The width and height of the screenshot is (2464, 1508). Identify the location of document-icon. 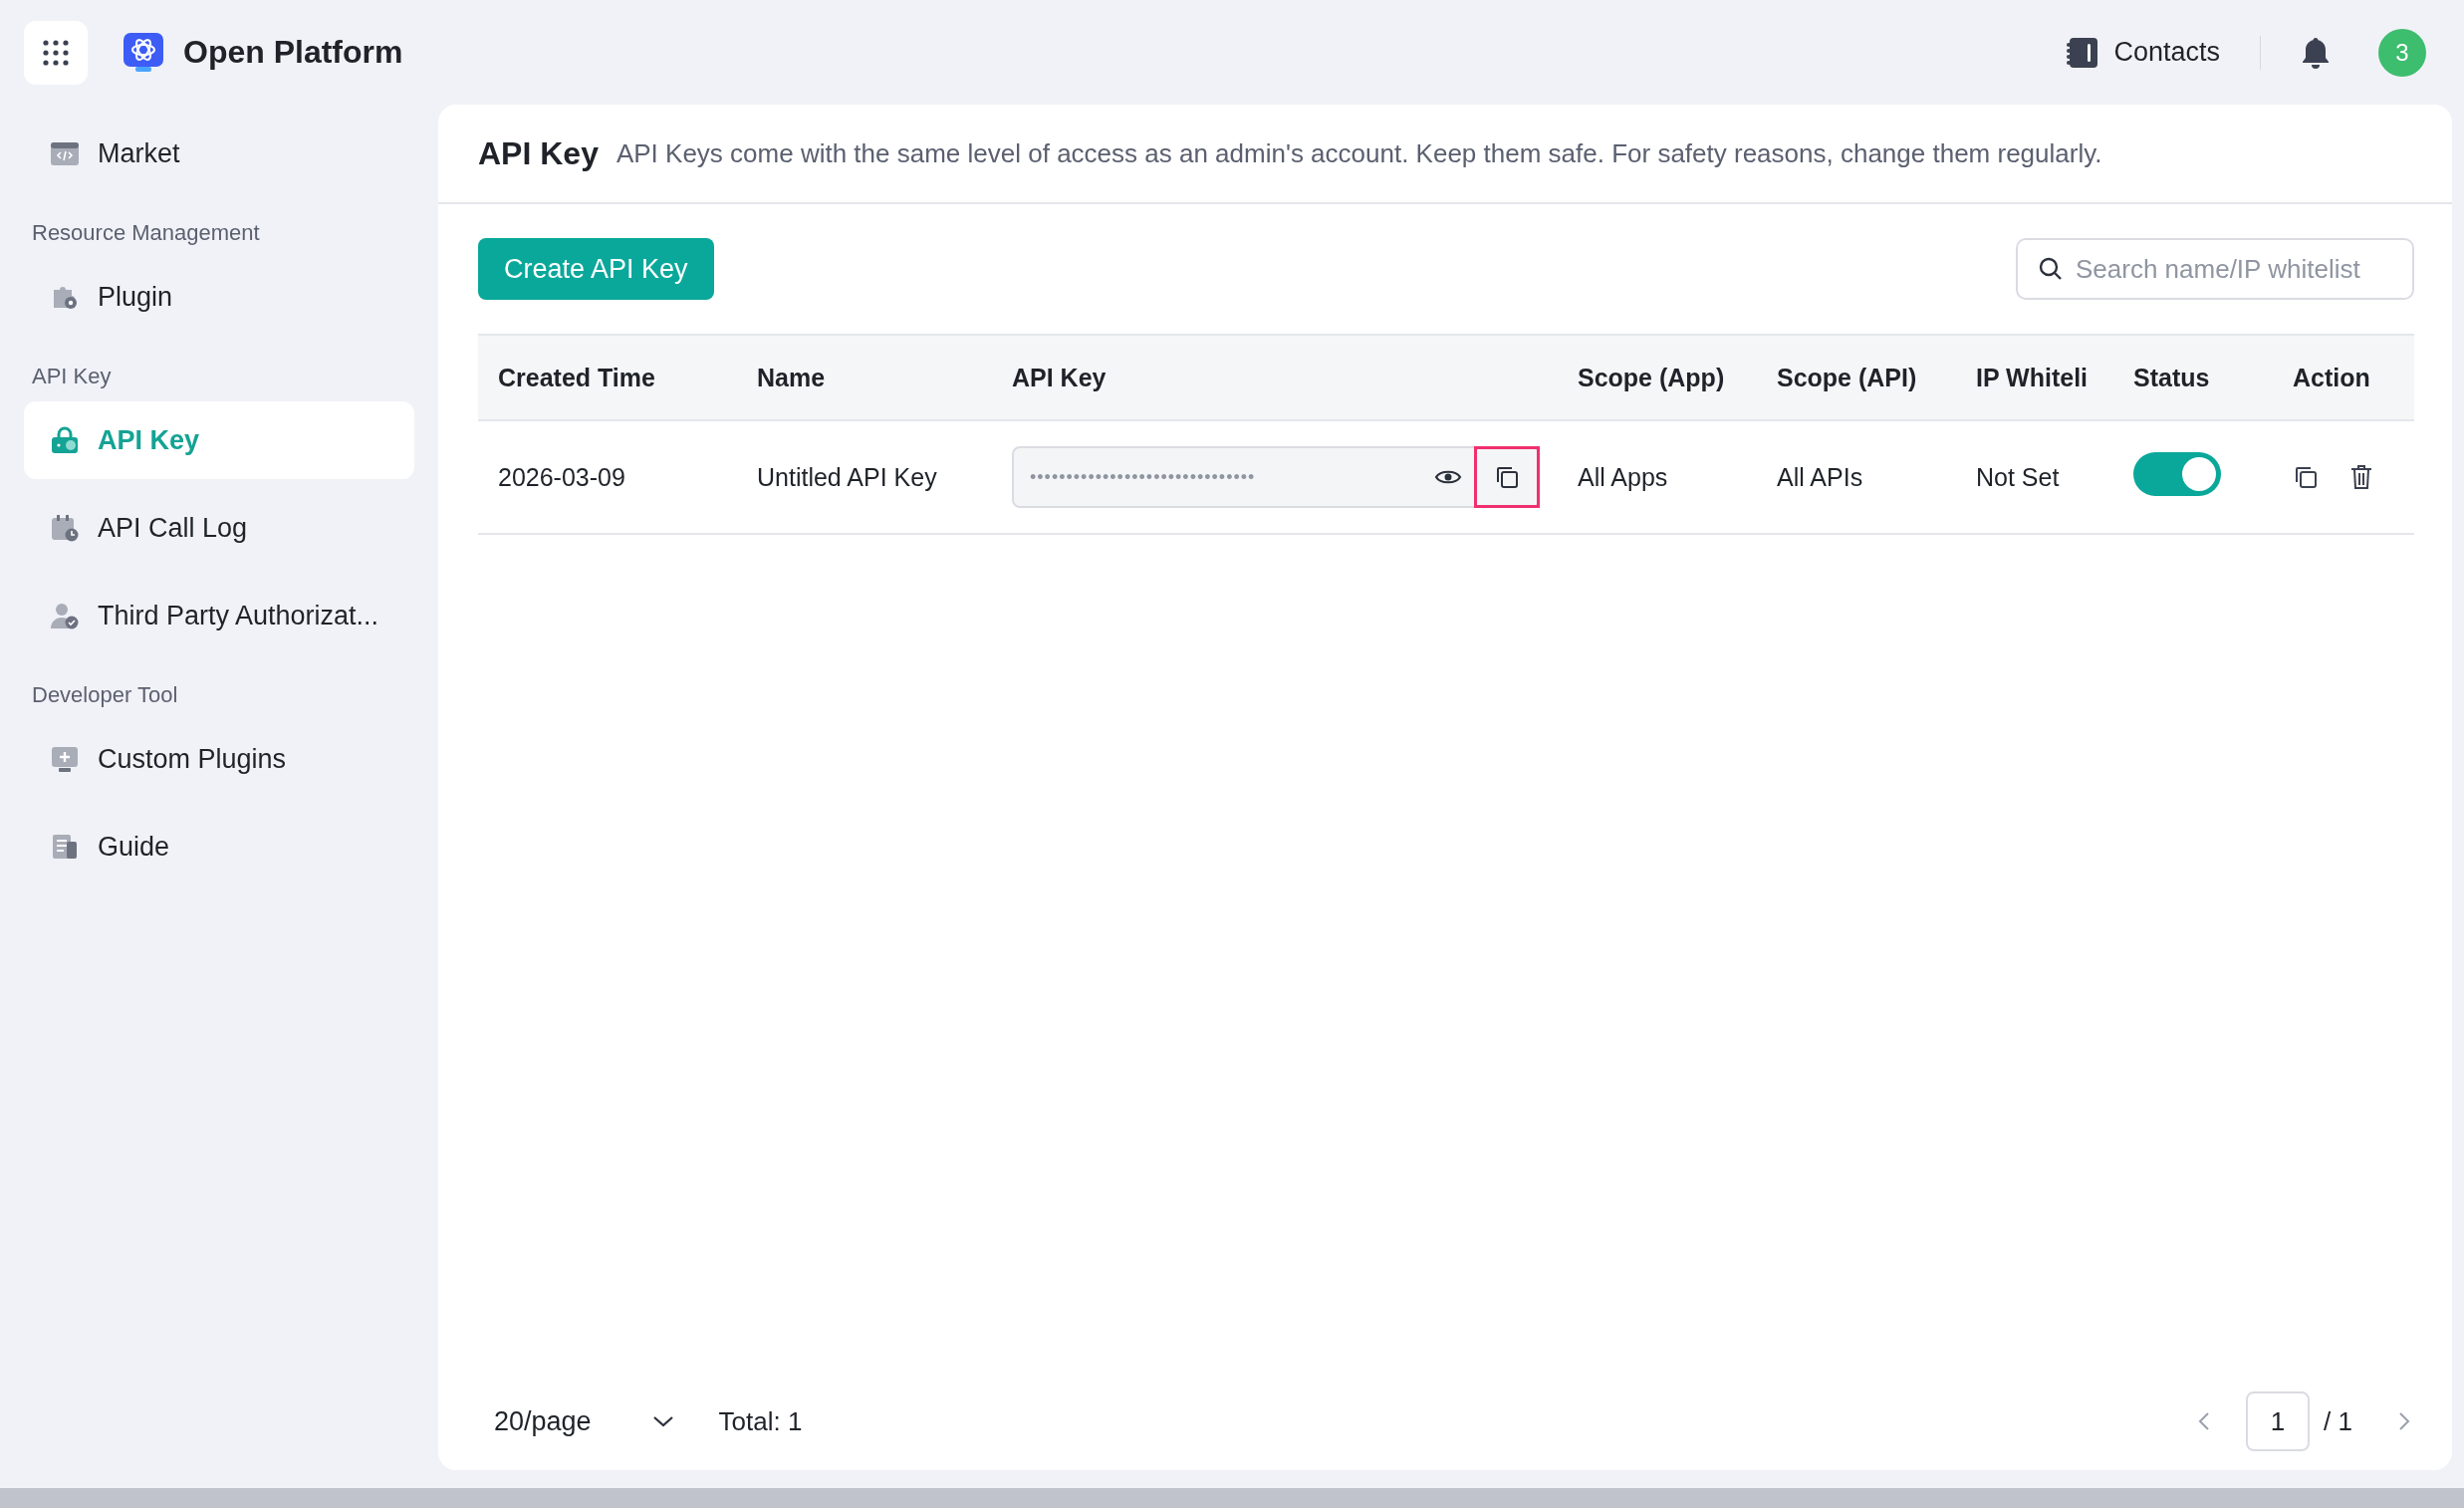
(65, 847).